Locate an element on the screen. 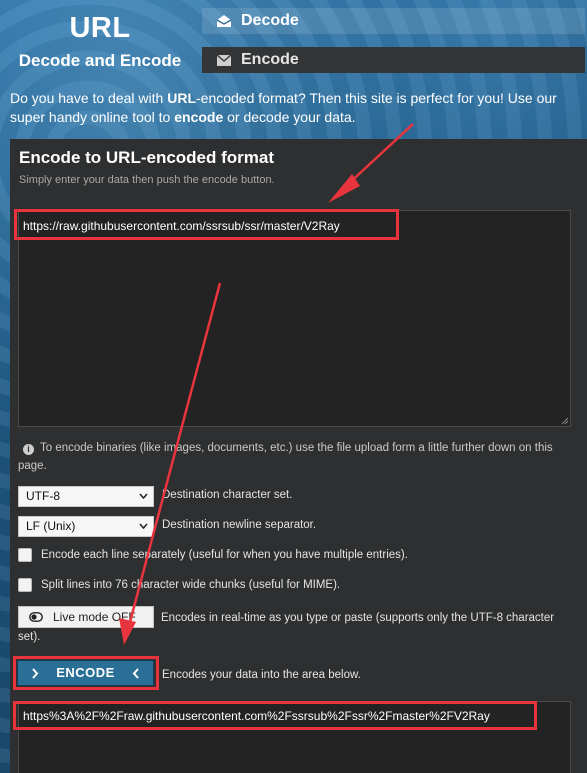 The width and height of the screenshot is (587, 773). split-lines-checkbox is located at coordinates (25, 585).